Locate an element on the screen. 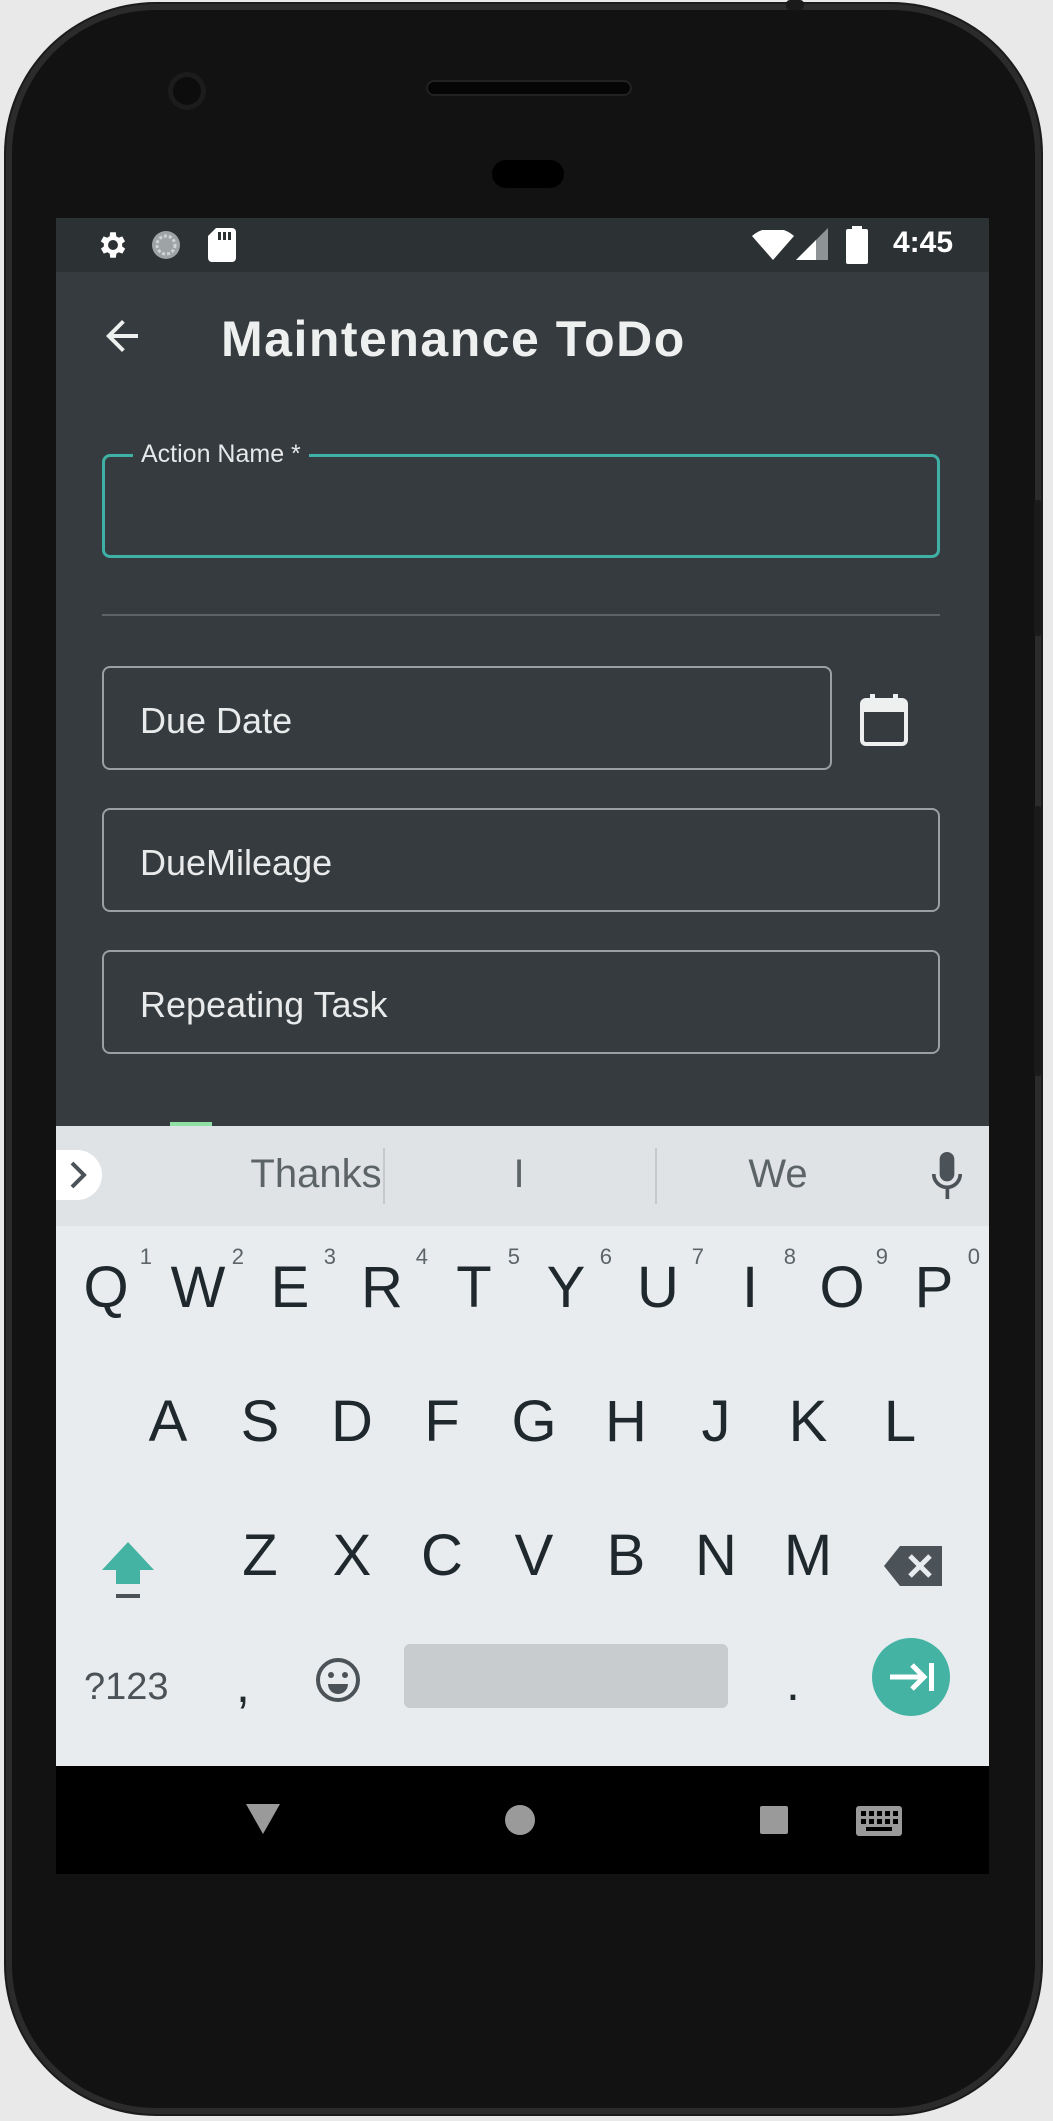 This screenshot has height=2121, width=1053. key-r: R4 is located at coordinates (385, 1282).